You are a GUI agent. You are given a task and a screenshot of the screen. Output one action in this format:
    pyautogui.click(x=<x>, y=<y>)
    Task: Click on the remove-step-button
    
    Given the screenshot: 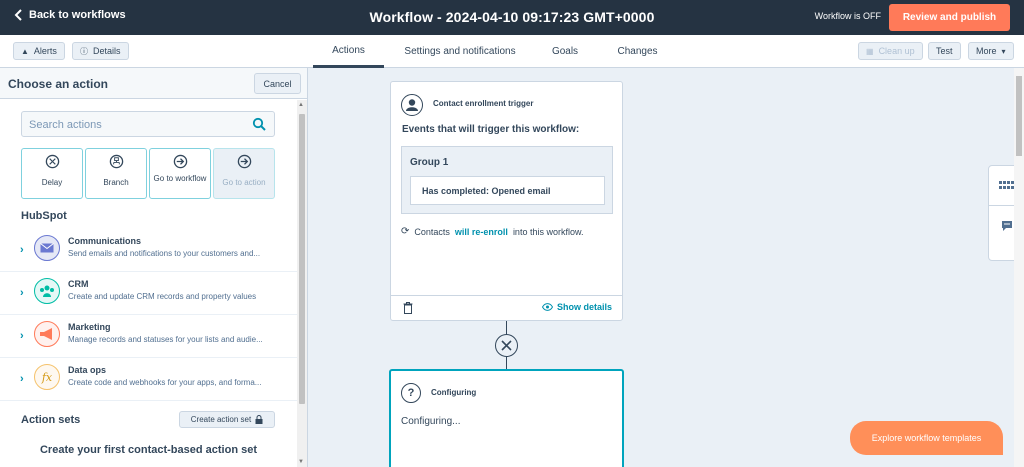 What is the action you would take?
    pyautogui.click(x=506, y=345)
    